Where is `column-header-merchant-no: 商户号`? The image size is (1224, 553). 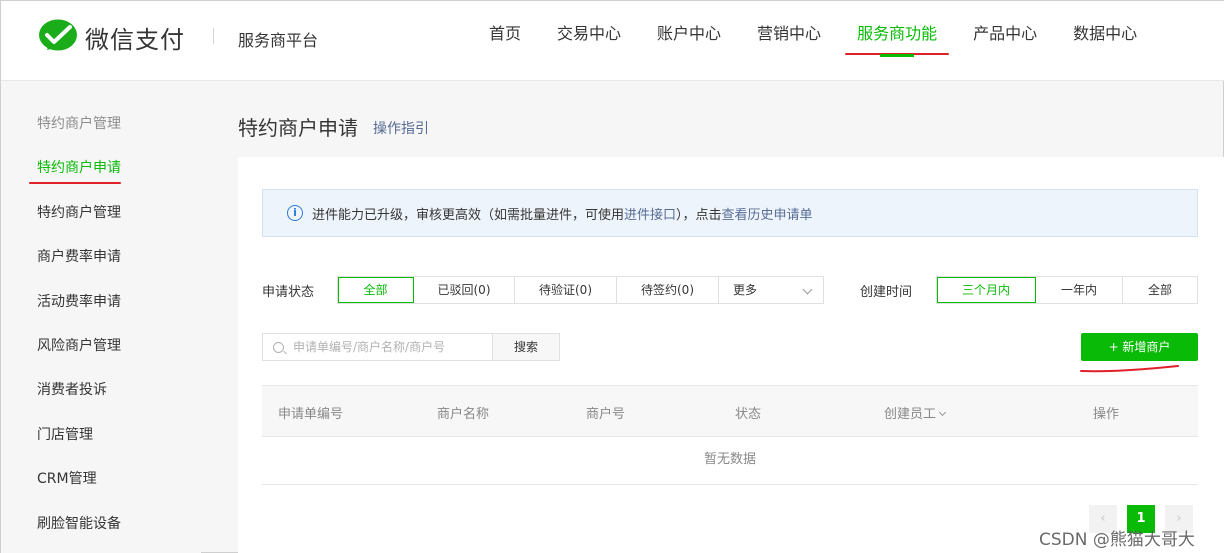 column-header-merchant-no: 商户号 is located at coordinates (606, 414).